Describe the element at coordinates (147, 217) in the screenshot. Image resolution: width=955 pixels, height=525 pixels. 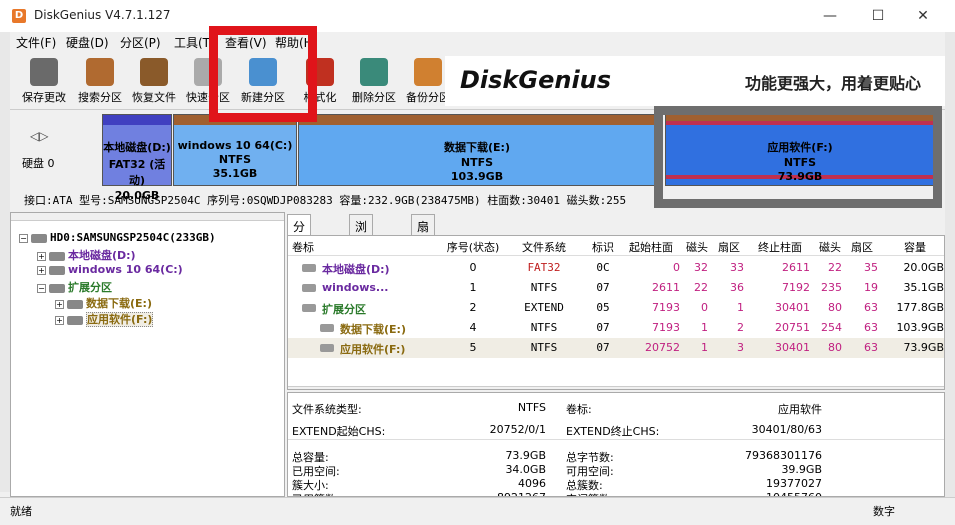
I see `tree-scroll-top` at that location.